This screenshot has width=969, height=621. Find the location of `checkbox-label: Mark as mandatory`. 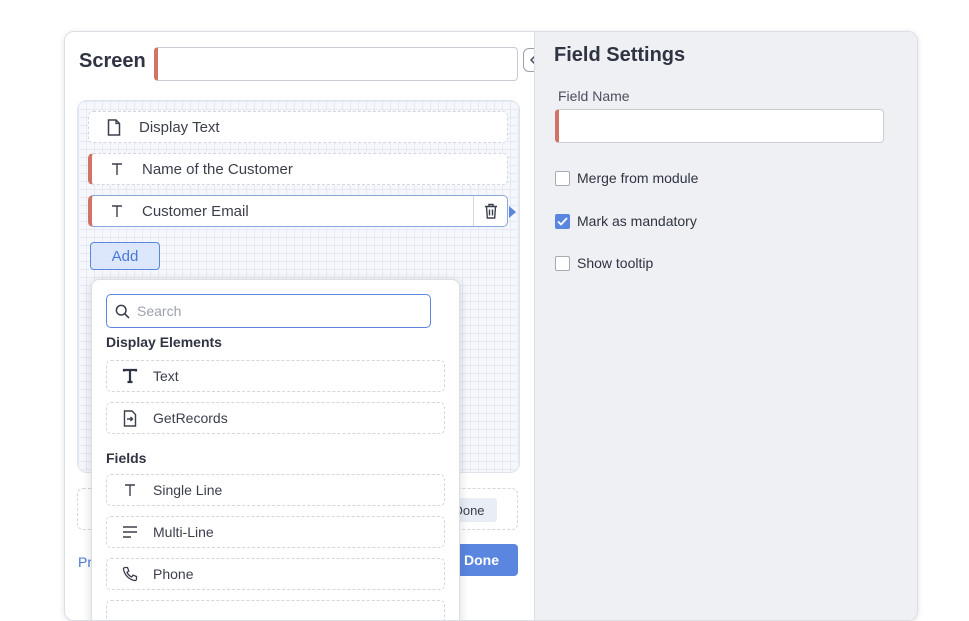

checkbox-label: Mark as mandatory is located at coordinates (637, 221).